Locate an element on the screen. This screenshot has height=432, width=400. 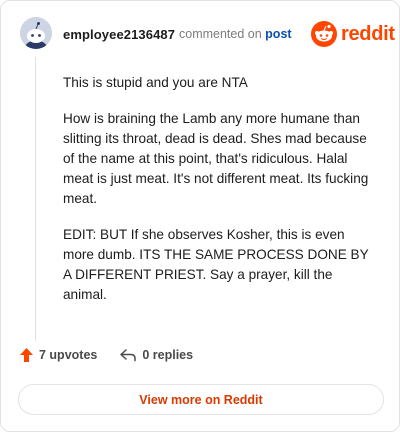
reply-button: 0 replies is located at coordinates (156, 355).